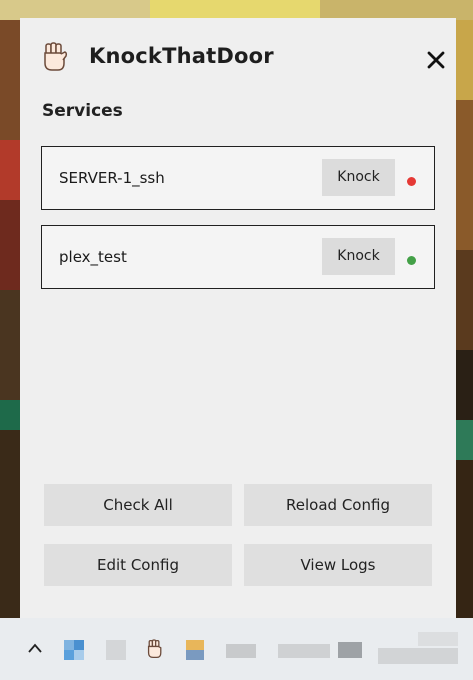 The height and width of the screenshot is (680, 473). Describe the element at coordinates (338, 565) in the screenshot. I see `view-logs-button: View Logs` at that location.